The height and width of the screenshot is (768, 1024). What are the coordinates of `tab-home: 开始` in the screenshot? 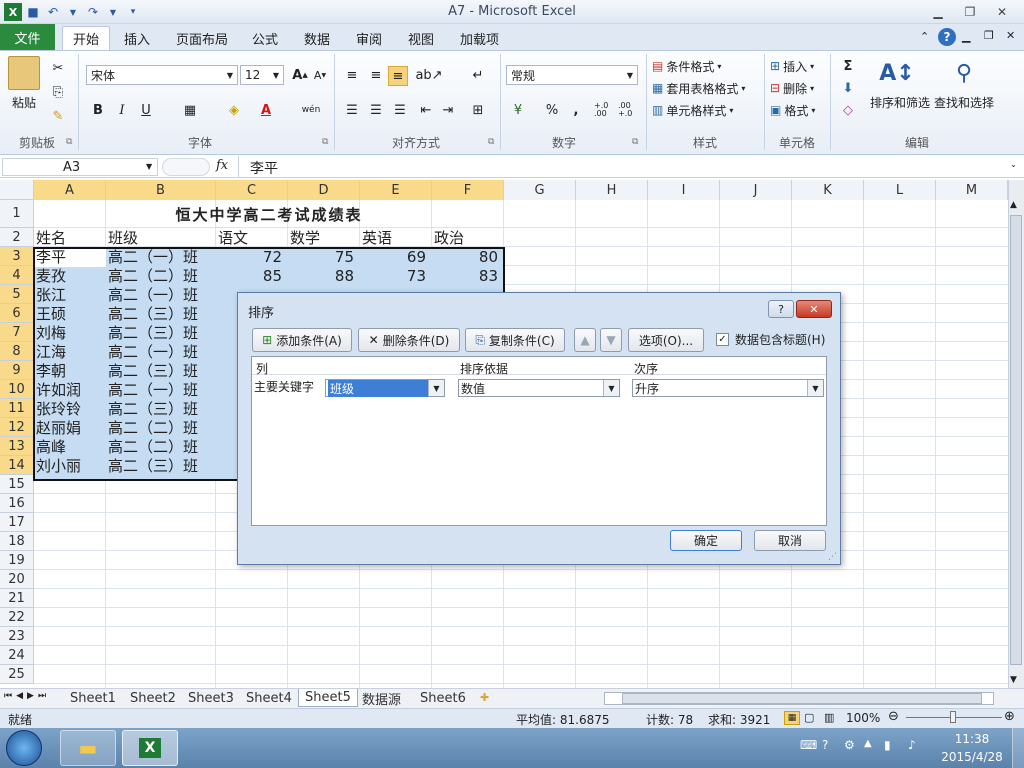 It's located at (86, 38).